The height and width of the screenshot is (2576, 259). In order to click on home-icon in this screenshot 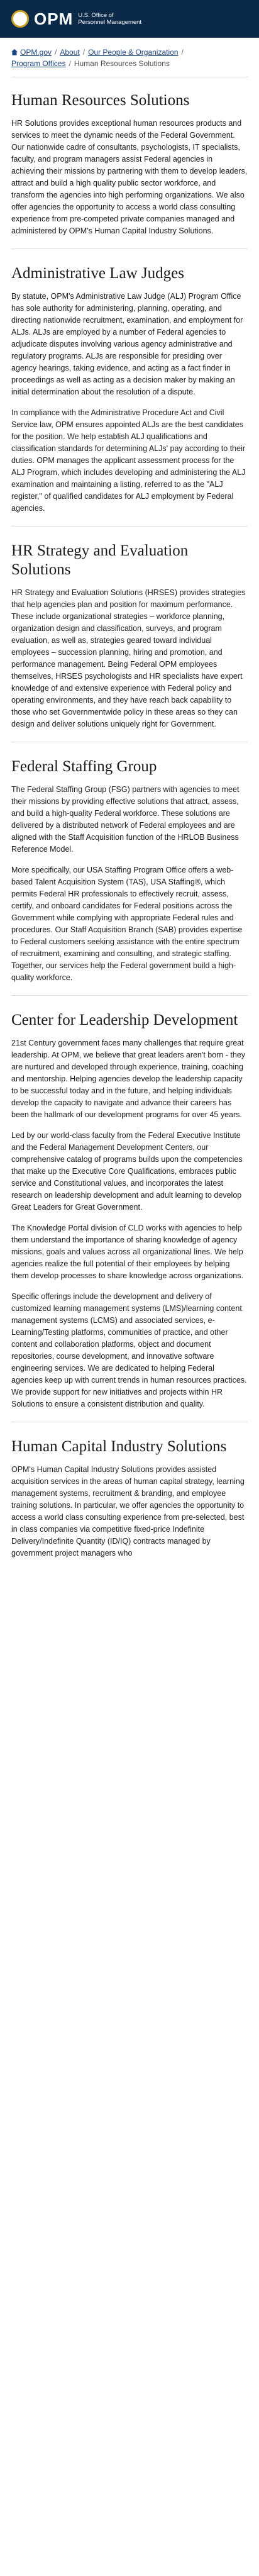, I will do `click(15, 52)`.